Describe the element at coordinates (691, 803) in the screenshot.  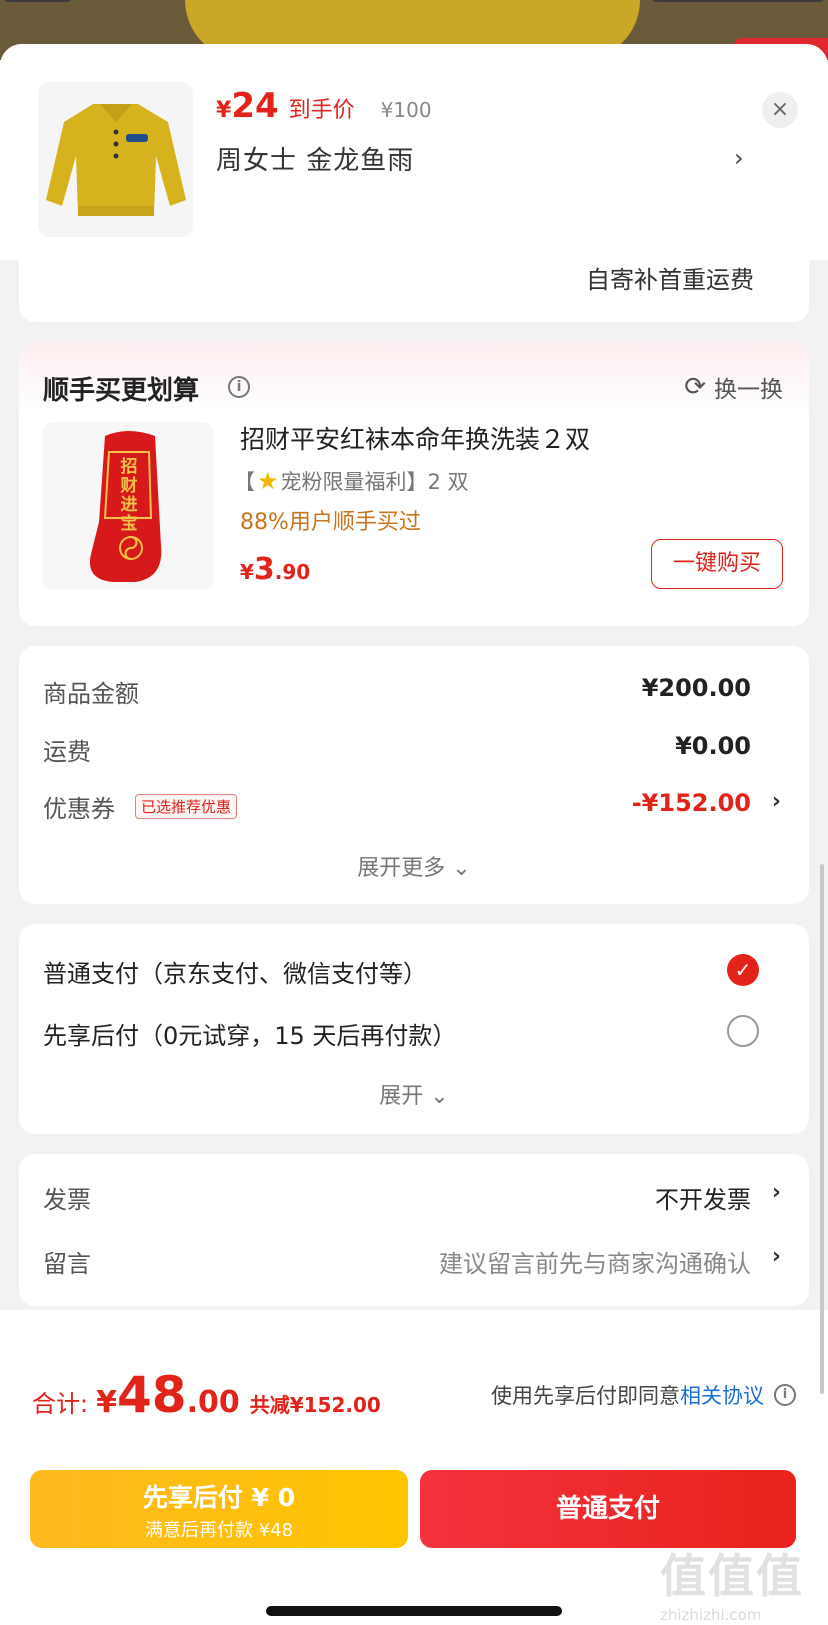
I see `coupon-value: -¥152.00` at that location.